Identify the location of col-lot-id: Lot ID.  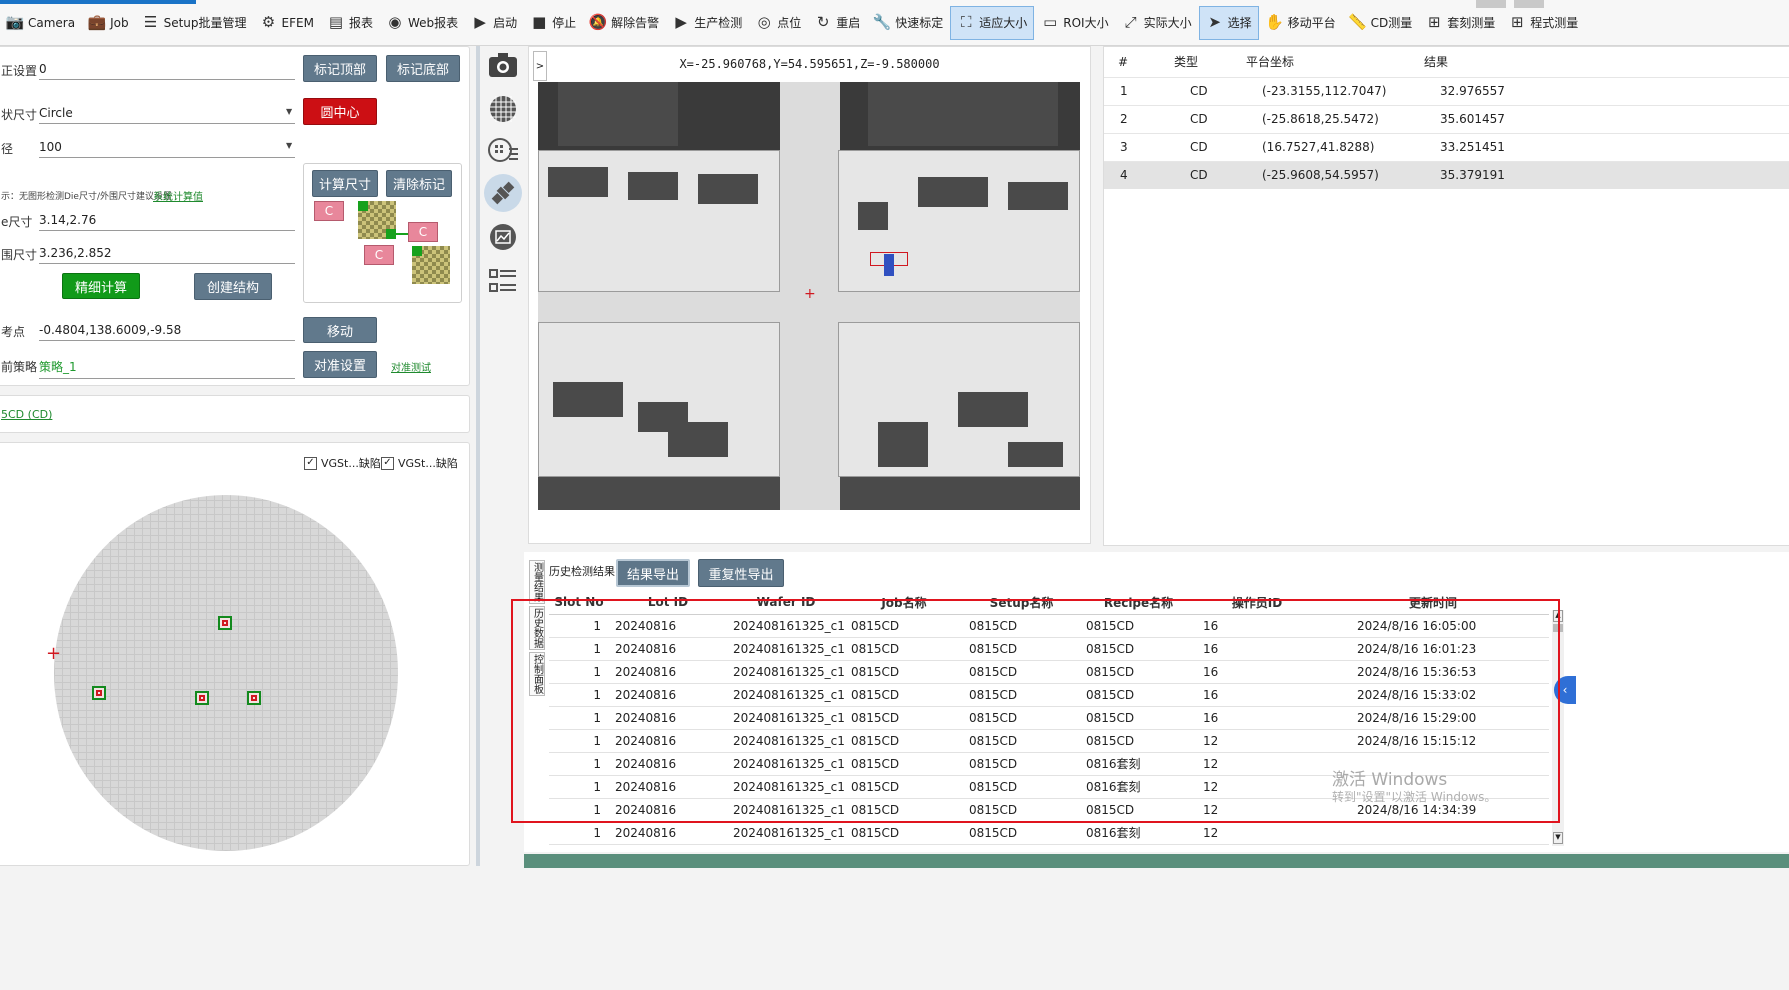
(668, 603).